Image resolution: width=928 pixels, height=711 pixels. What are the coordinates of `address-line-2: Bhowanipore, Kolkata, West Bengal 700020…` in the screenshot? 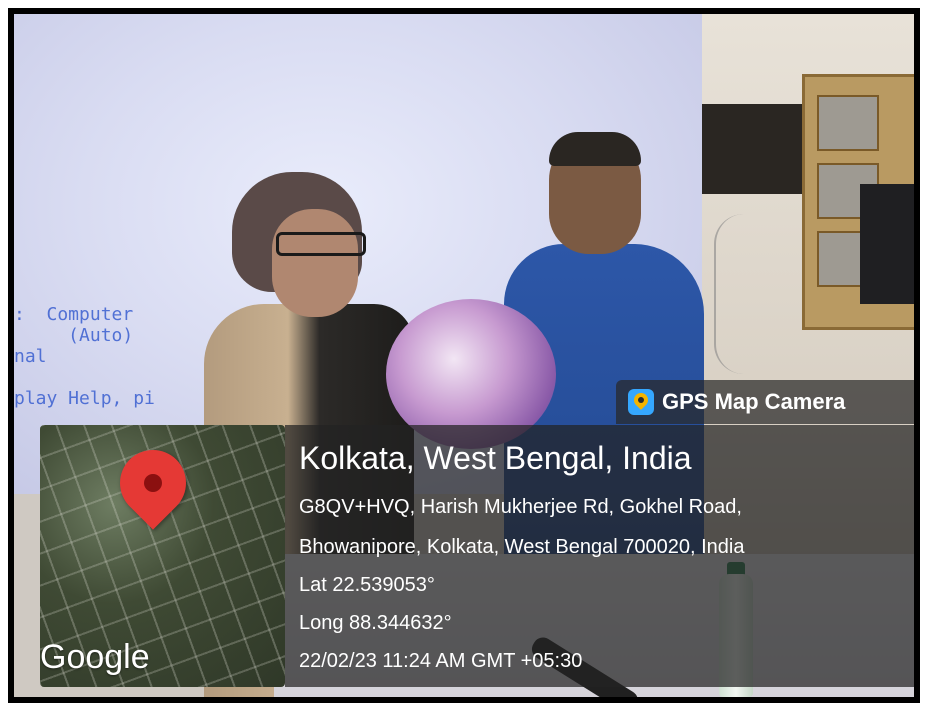 It's located at (522, 547).